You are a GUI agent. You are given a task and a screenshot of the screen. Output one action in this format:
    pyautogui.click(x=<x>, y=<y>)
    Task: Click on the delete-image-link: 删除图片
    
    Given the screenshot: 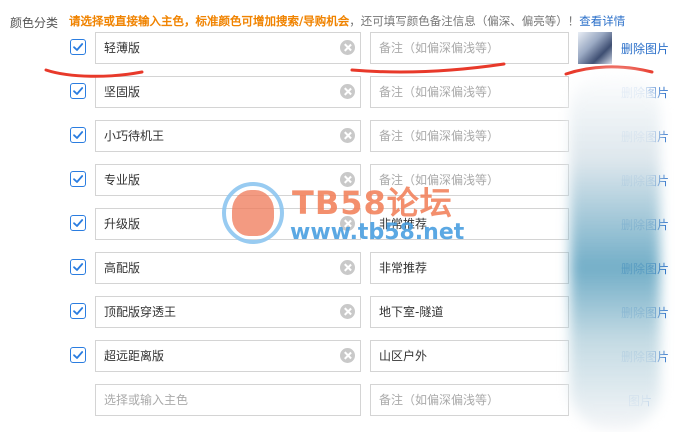 What is the action you would take?
    pyautogui.click(x=645, y=48)
    